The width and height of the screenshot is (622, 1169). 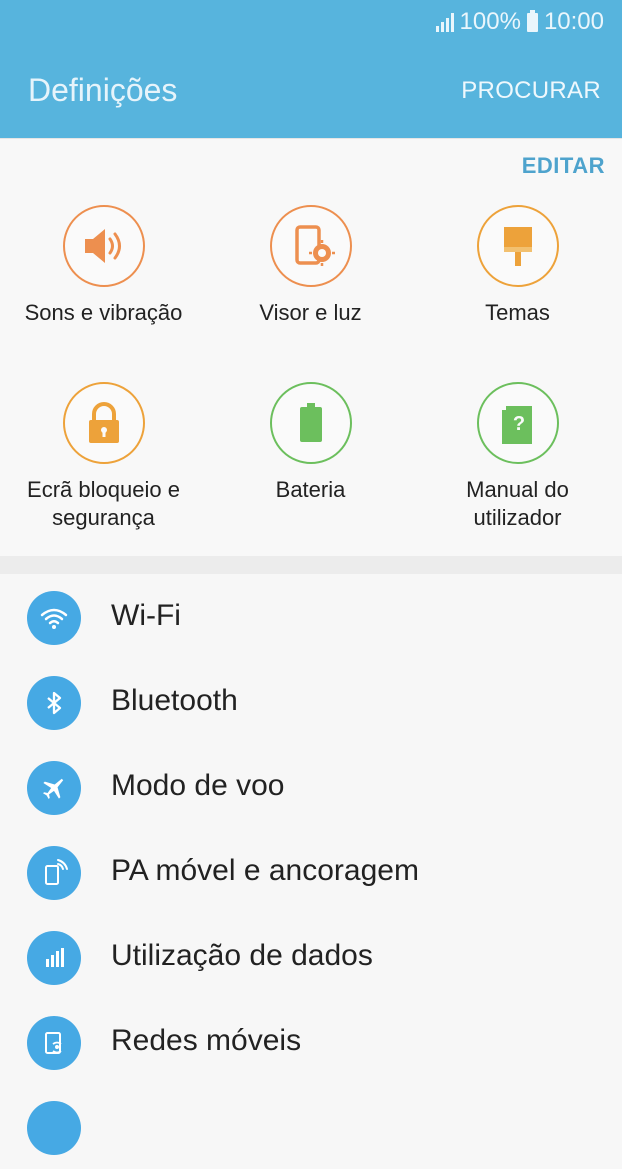 What do you see at coordinates (517, 312) in the screenshot?
I see `tile-label: Temas` at bounding box center [517, 312].